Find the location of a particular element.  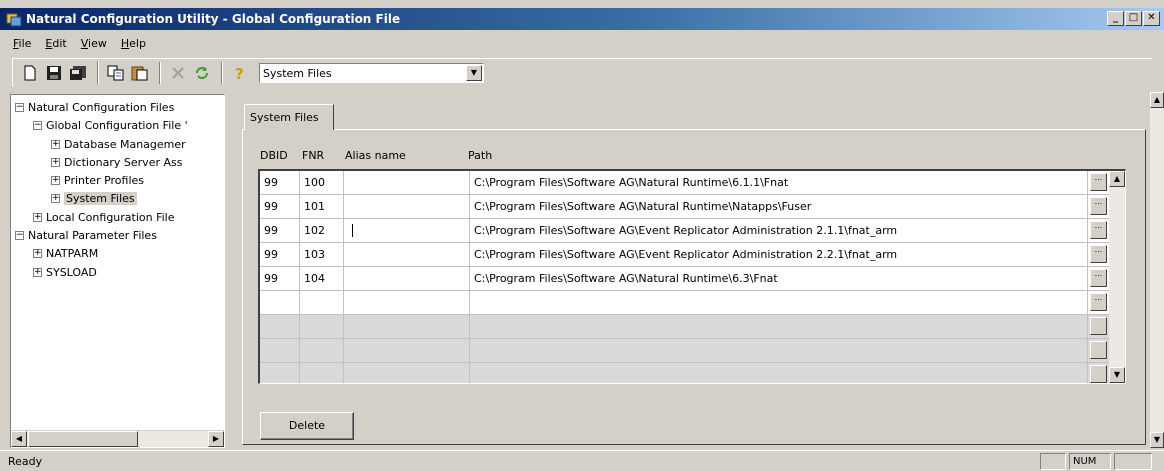

cell-fnr: 101 is located at coordinates (322, 206).